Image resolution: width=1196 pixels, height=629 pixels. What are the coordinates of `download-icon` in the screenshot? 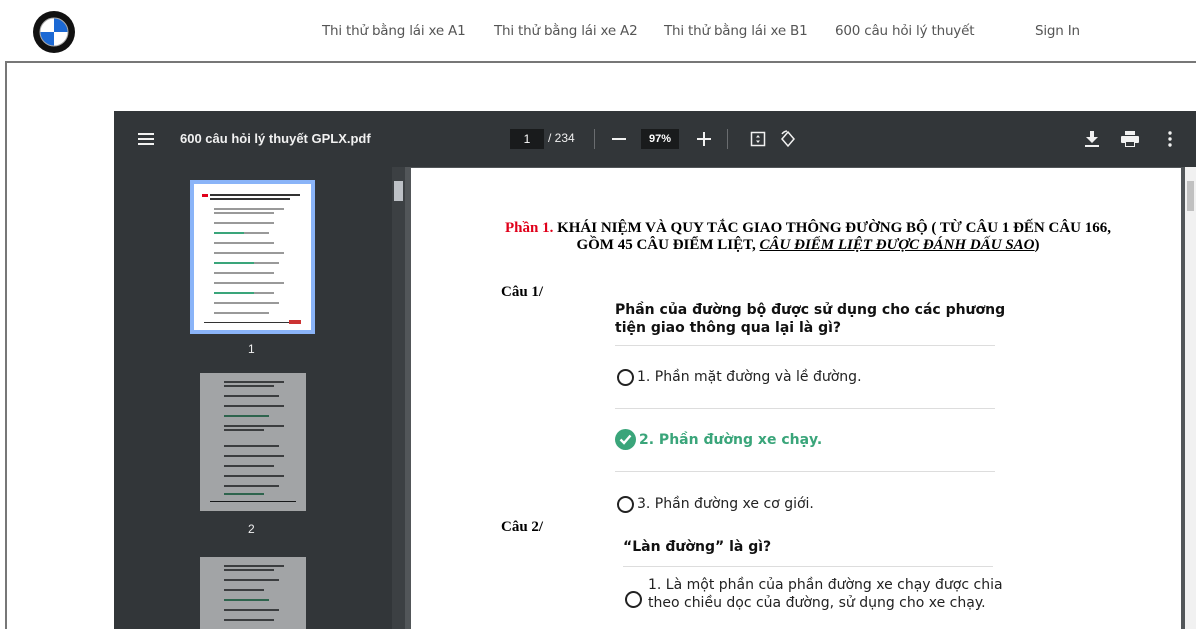 It's located at (1092, 139).